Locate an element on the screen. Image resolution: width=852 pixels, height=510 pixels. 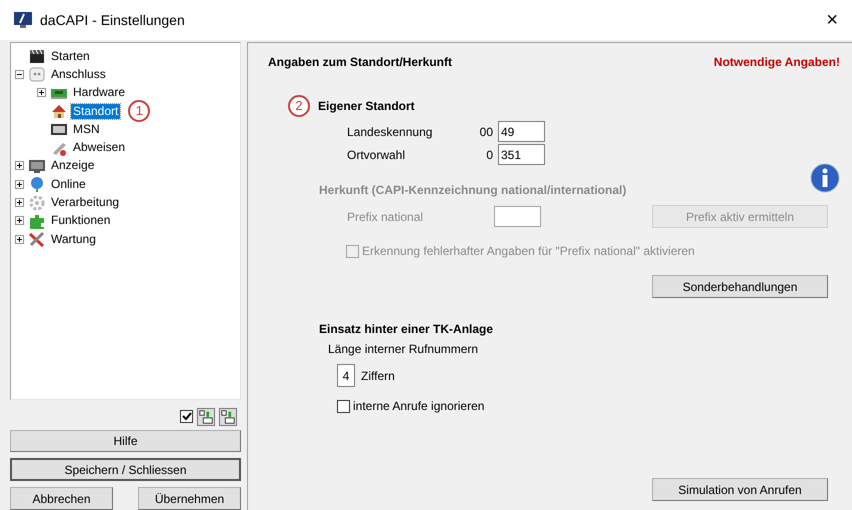
tree-item: Hardware is located at coordinates (99, 92).